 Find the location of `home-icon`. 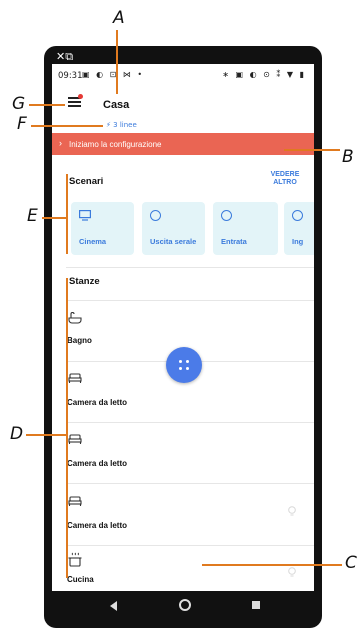

home-icon is located at coordinates (185, 605).